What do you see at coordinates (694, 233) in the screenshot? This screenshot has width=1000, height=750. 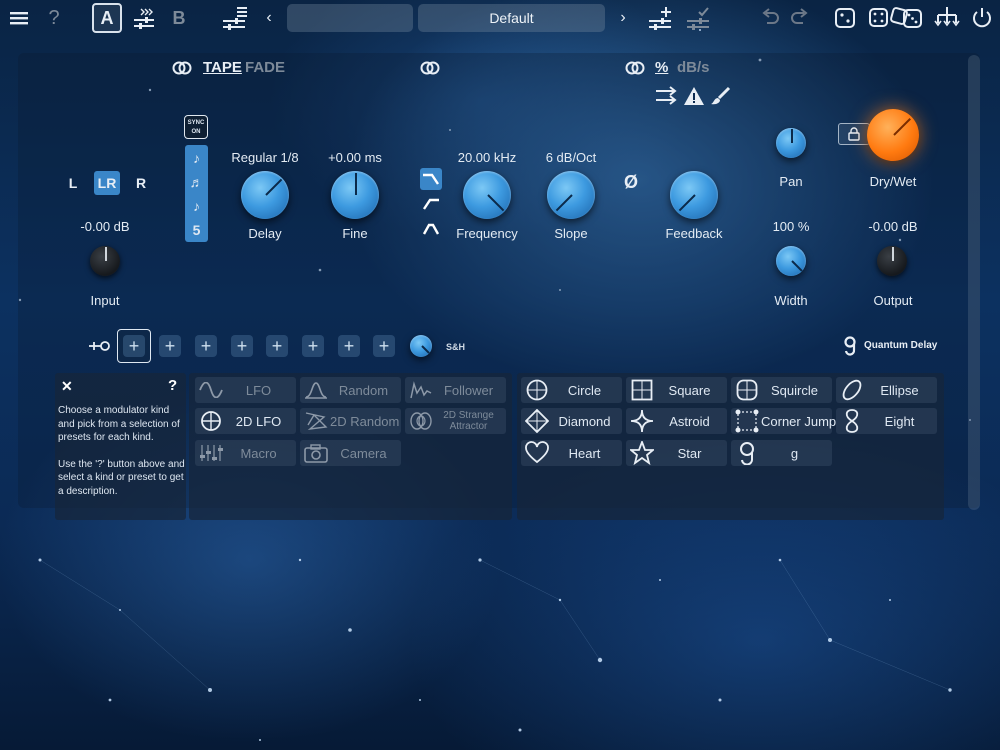 I see `feedback-label: Feedback` at bounding box center [694, 233].